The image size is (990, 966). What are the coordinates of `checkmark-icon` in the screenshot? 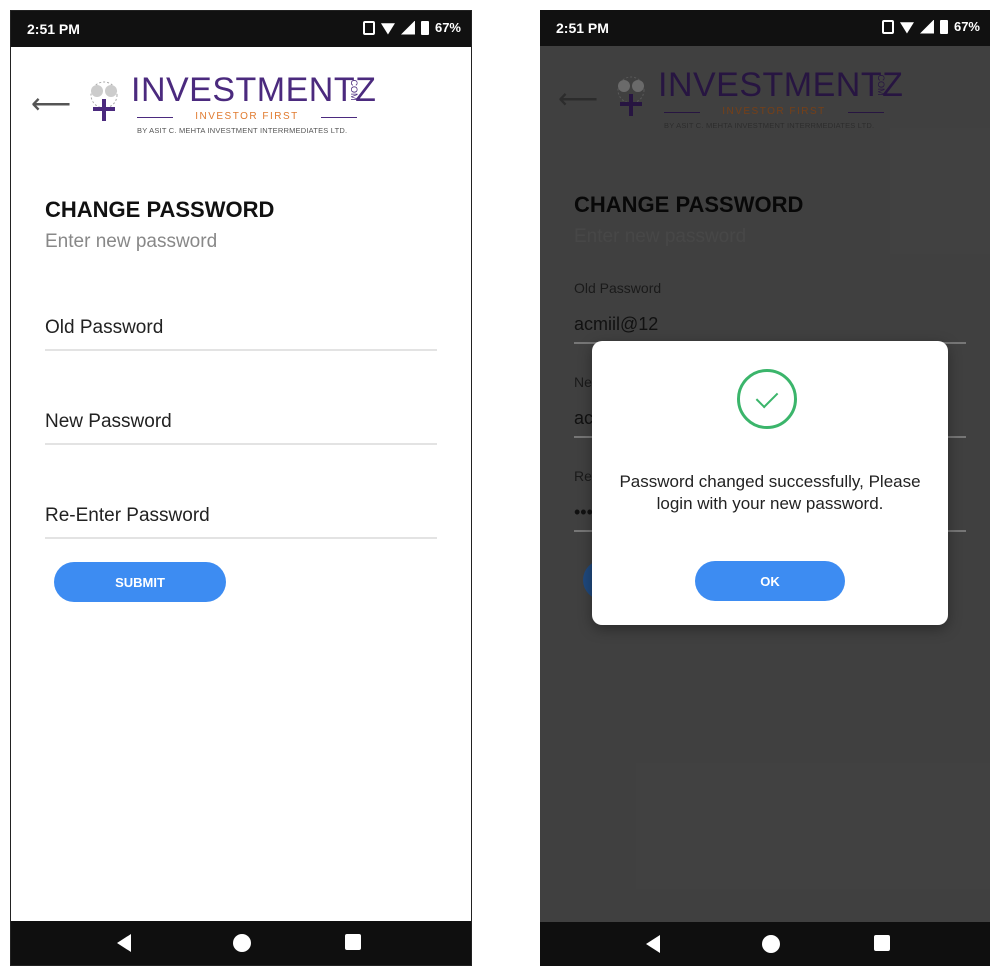 It's located at (767, 399).